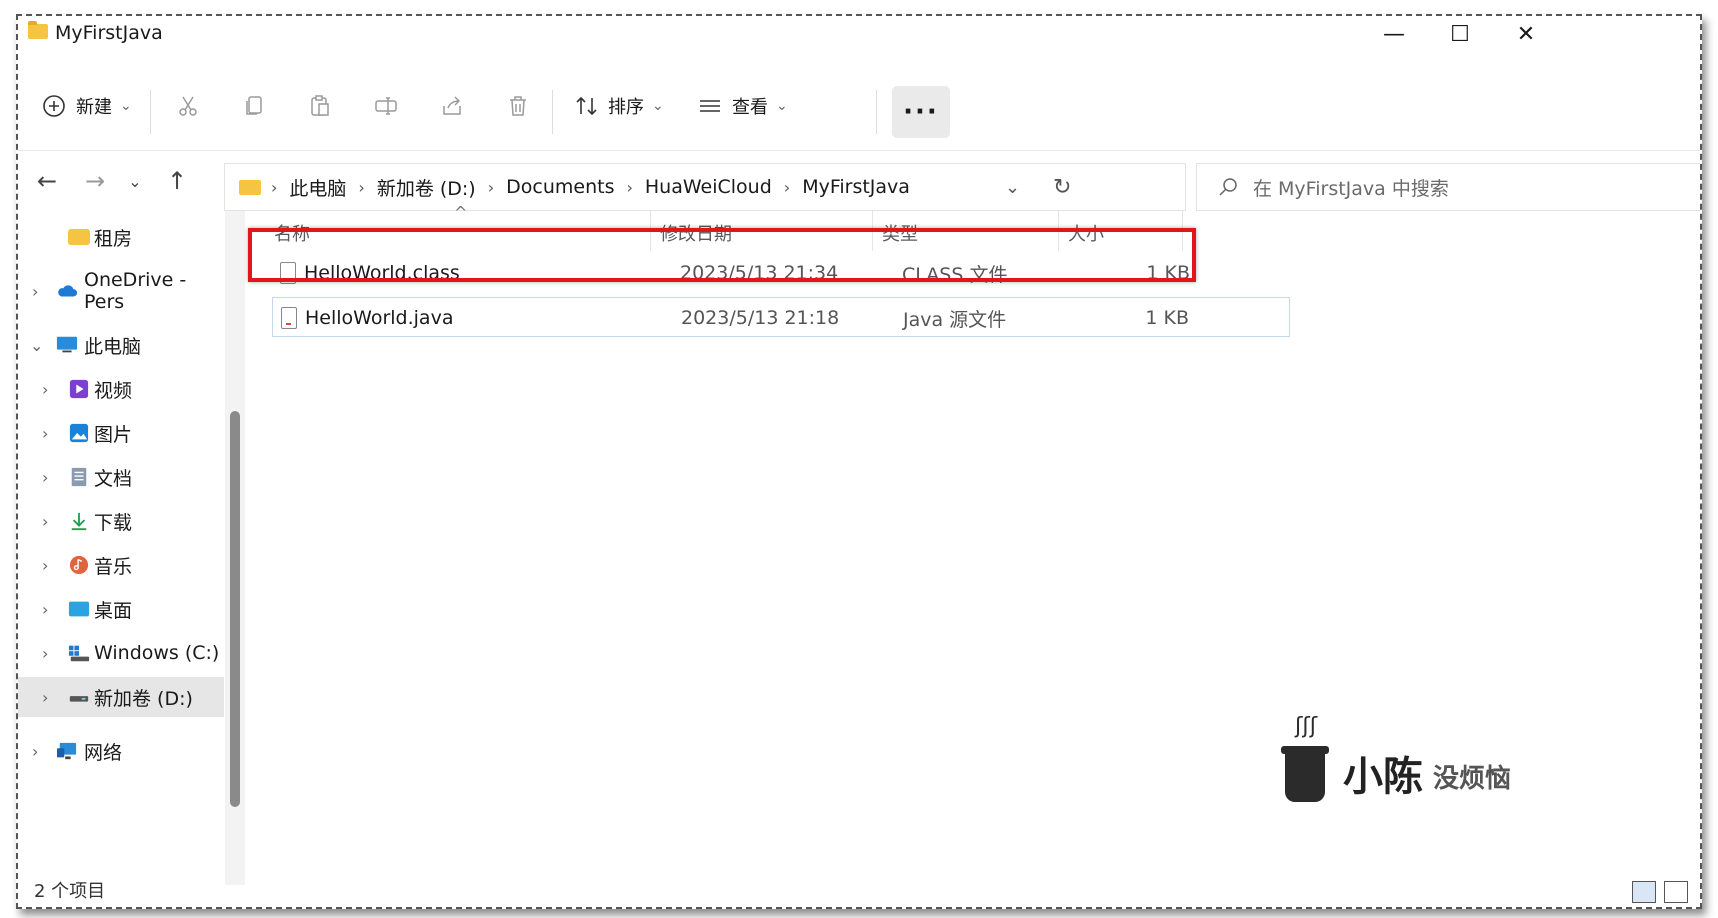  Describe the element at coordinates (289, 318) in the screenshot. I see `java-file-icon` at that location.